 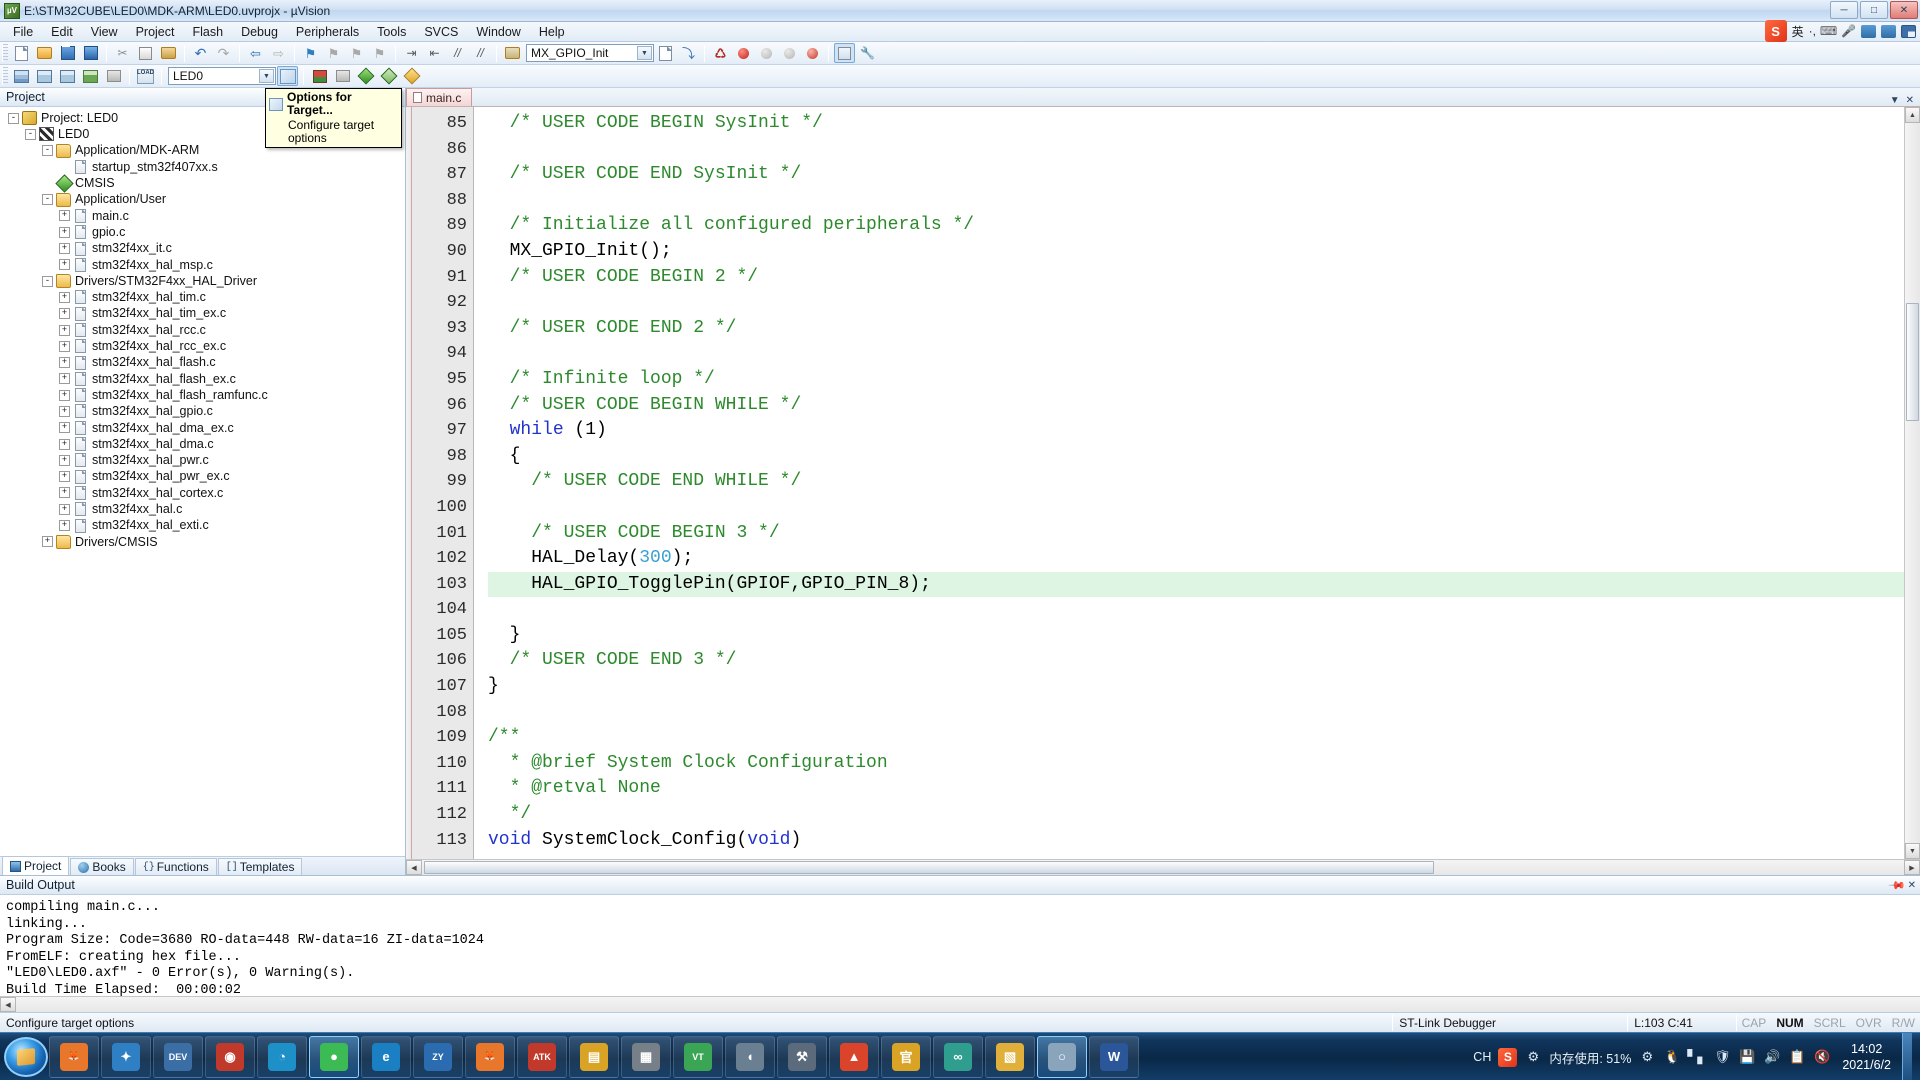 I want to click on indent-button: ⇥, so click(x=411, y=53).